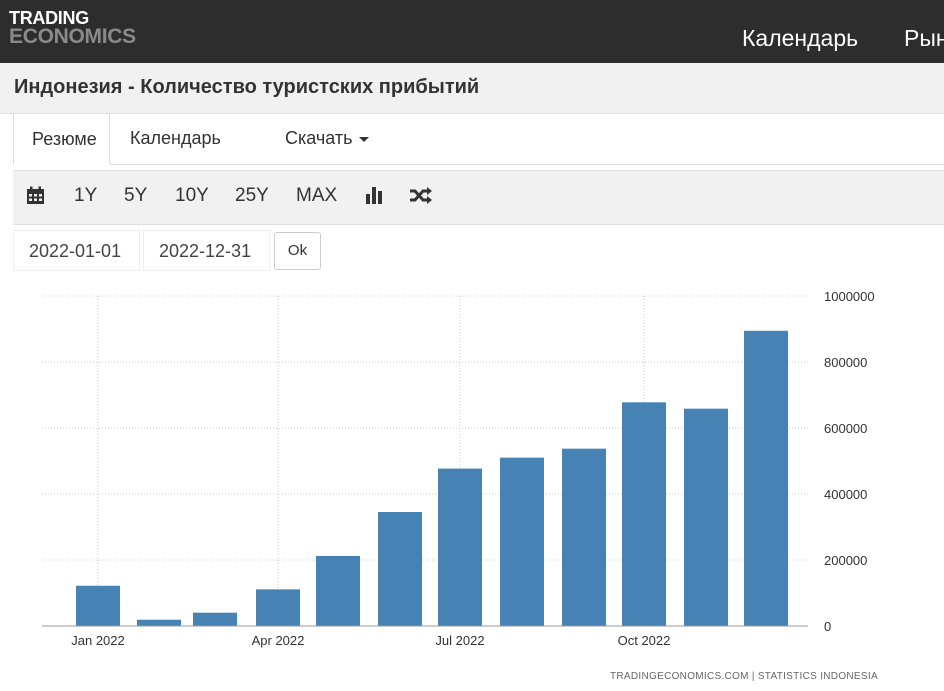 This screenshot has height=691, width=944. Describe the element at coordinates (644, 640) in the screenshot. I see `x-tick-label: Oct 2022` at that location.